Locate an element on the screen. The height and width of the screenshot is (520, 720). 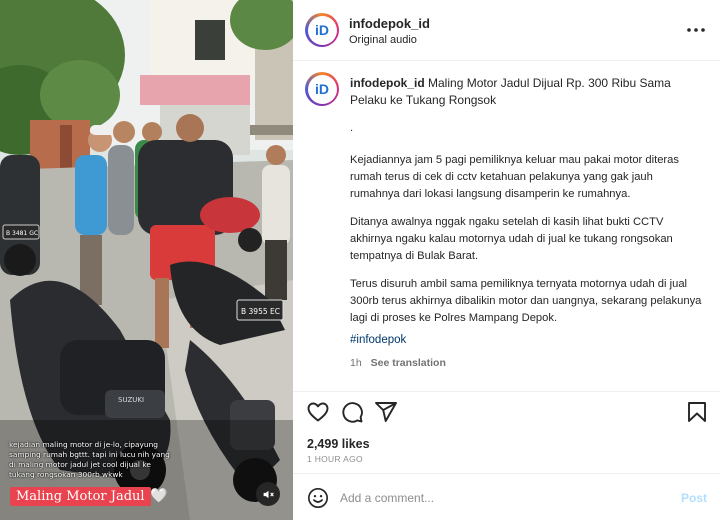
comment-button is located at coordinates (352, 412).